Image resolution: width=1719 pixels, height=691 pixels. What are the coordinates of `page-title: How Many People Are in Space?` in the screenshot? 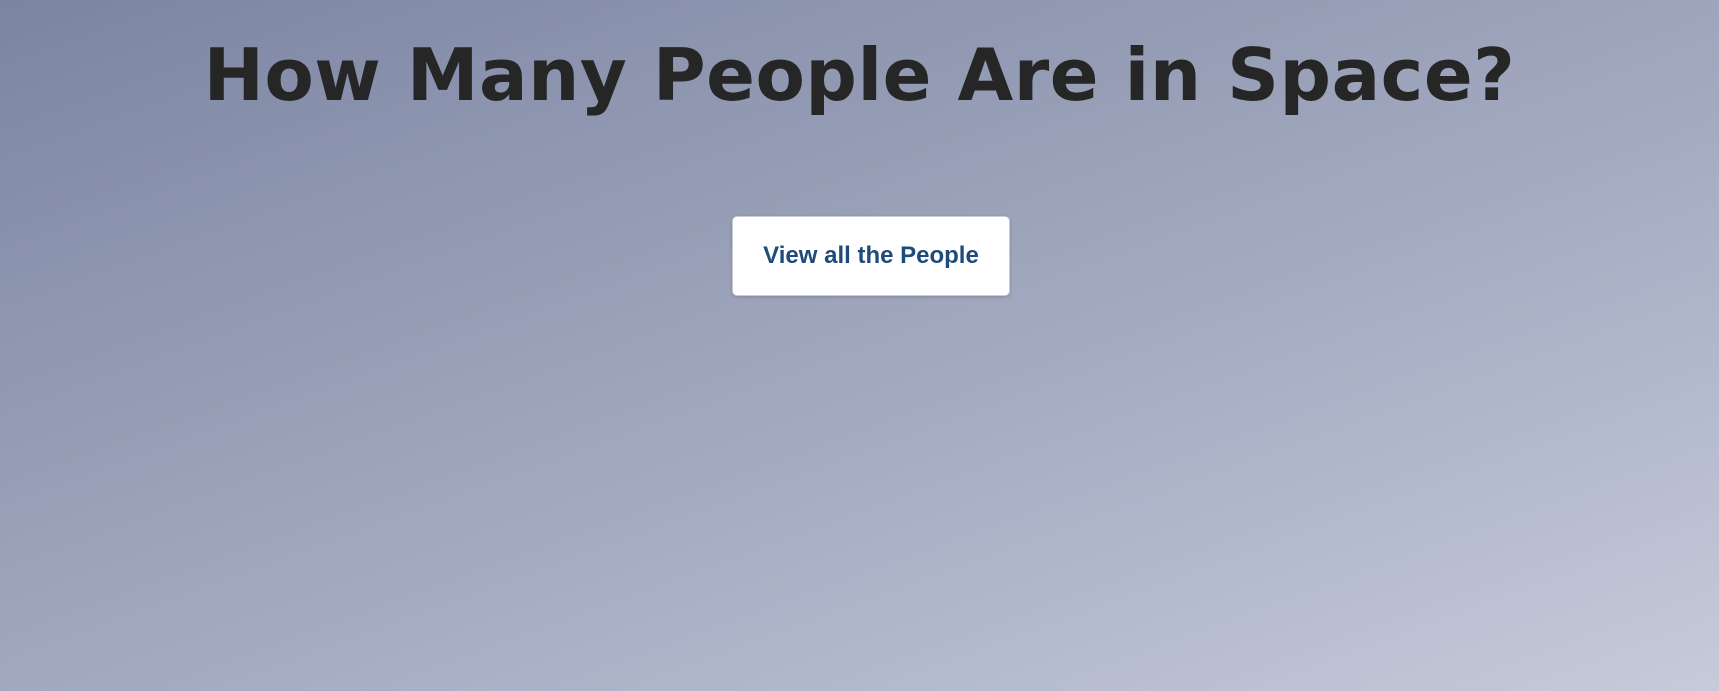 It's located at (859, 75).